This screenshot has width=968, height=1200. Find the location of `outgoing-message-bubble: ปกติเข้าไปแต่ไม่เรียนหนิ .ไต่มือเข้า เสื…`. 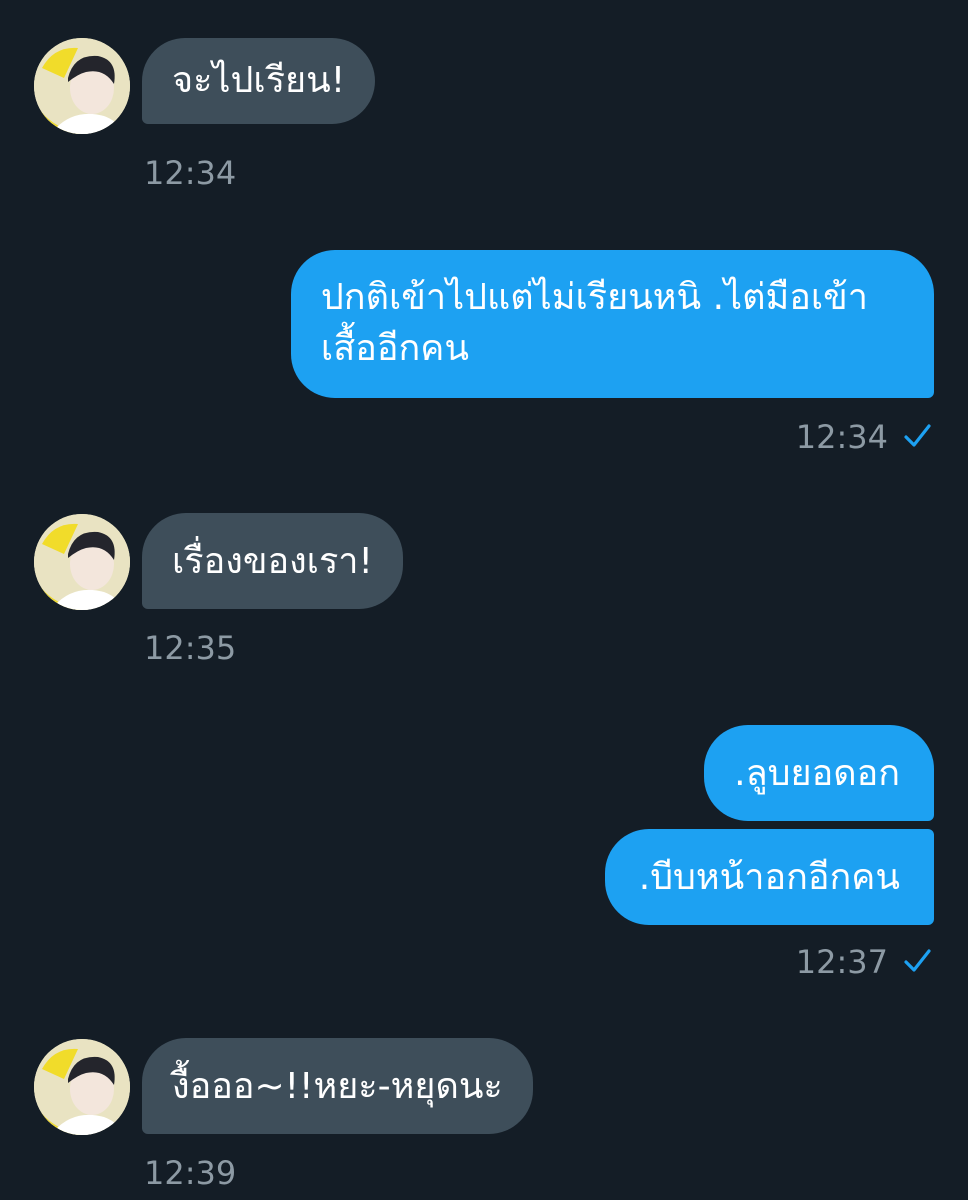

outgoing-message-bubble: ปกติเข้าไปแต่ไม่เรียนหนิ .ไต่มือเข้า เสื… is located at coordinates (612, 324).